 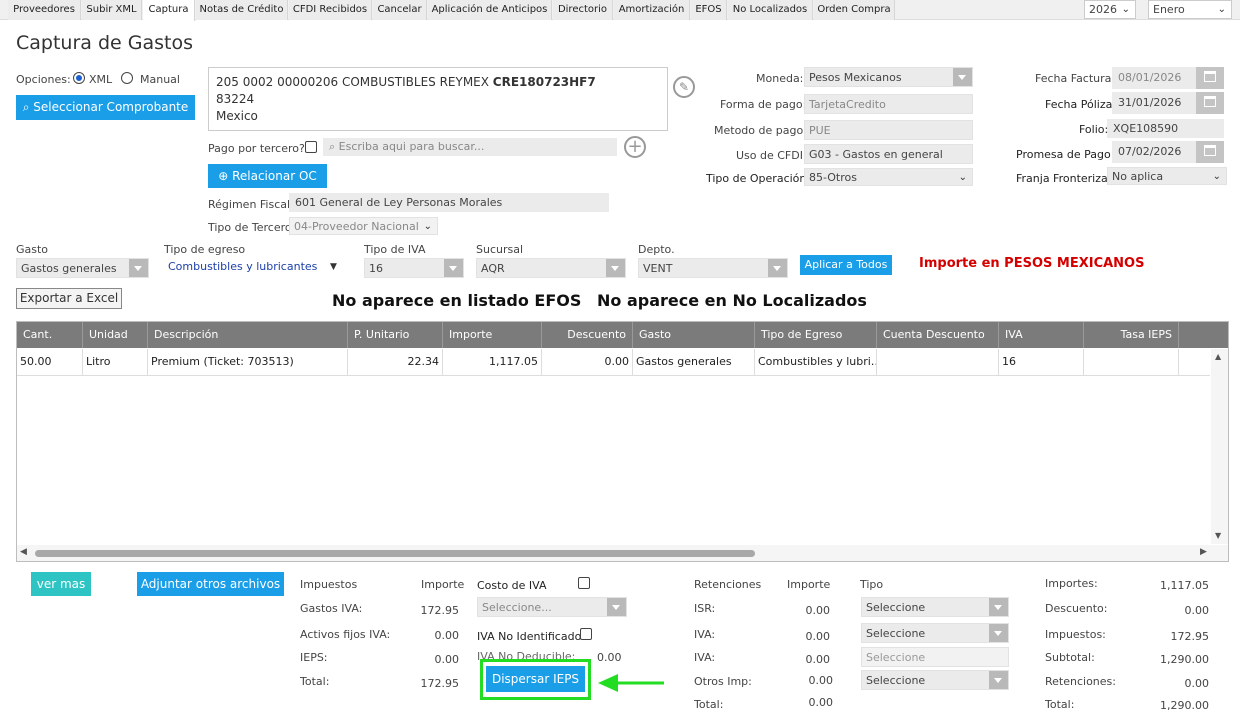 What do you see at coordinates (583, 10) in the screenshot?
I see `tab-directorio: Directorio` at bounding box center [583, 10].